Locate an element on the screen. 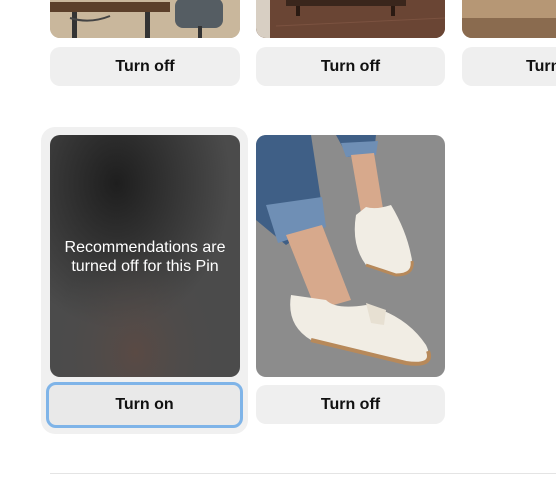  pin-thumbnail-desk is located at coordinates (145, 19).